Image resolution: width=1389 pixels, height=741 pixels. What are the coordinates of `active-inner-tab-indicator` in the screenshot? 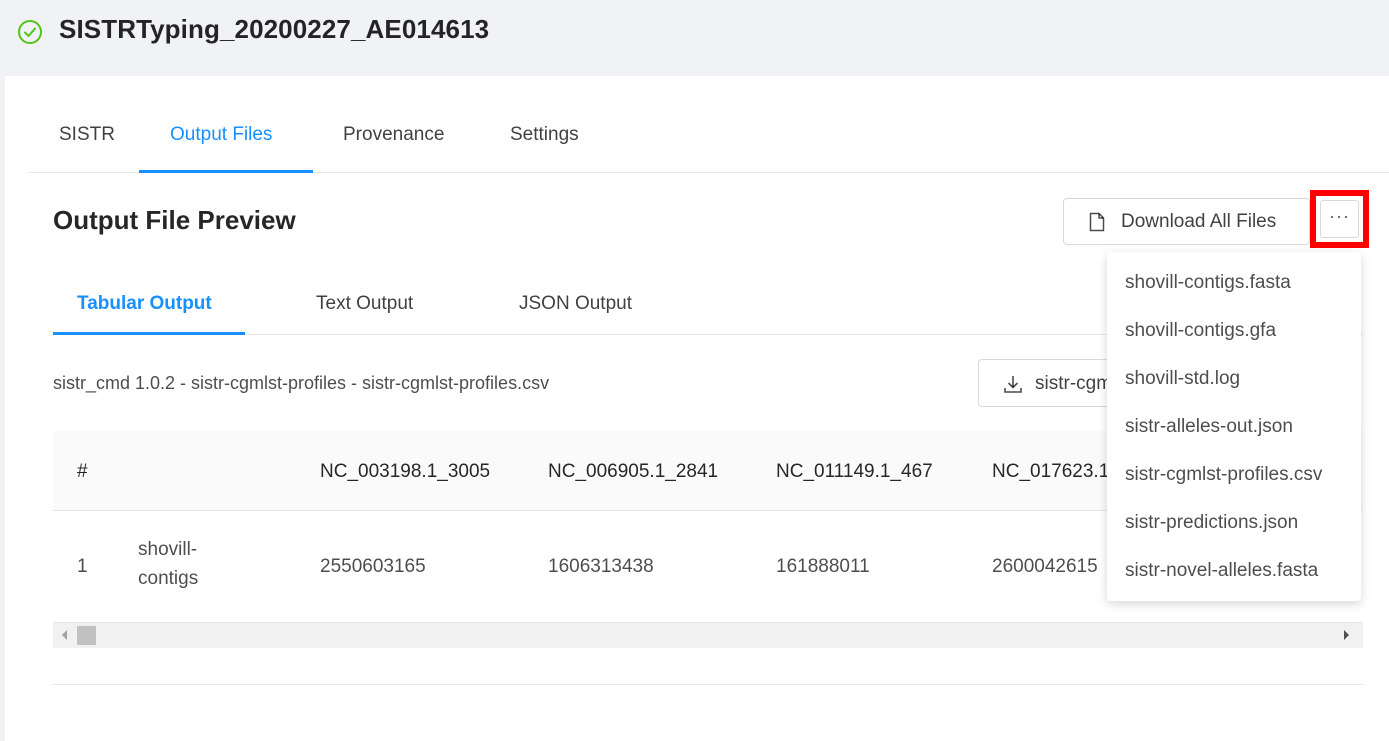 It's located at (149, 333).